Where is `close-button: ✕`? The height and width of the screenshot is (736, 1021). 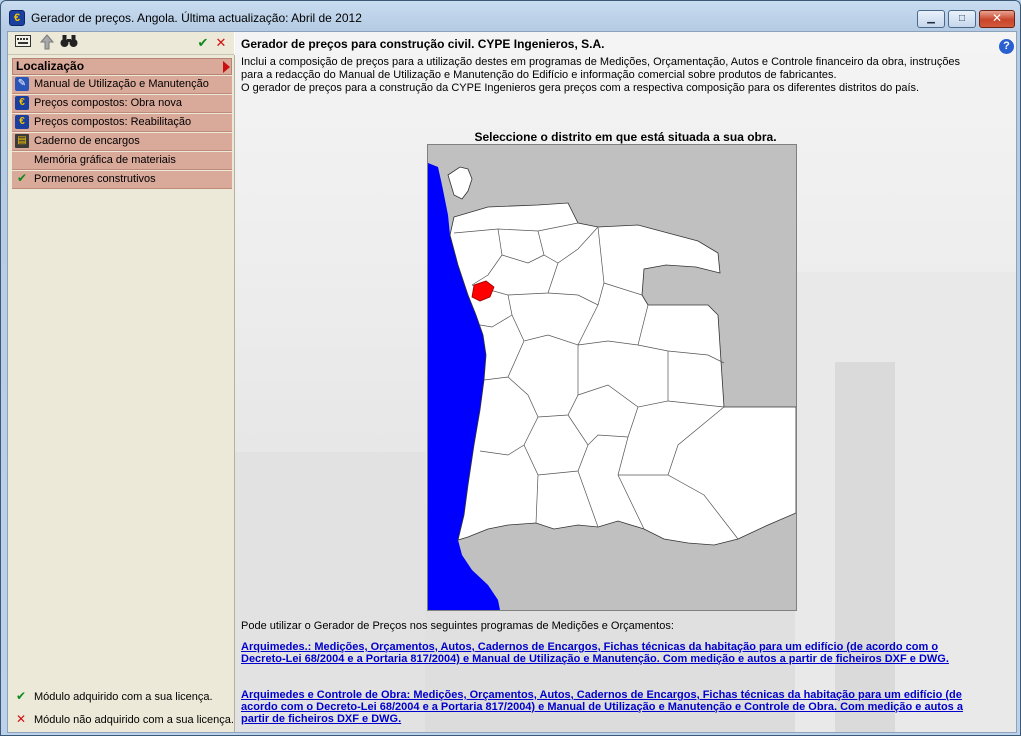 close-button: ✕ is located at coordinates (997, 19).